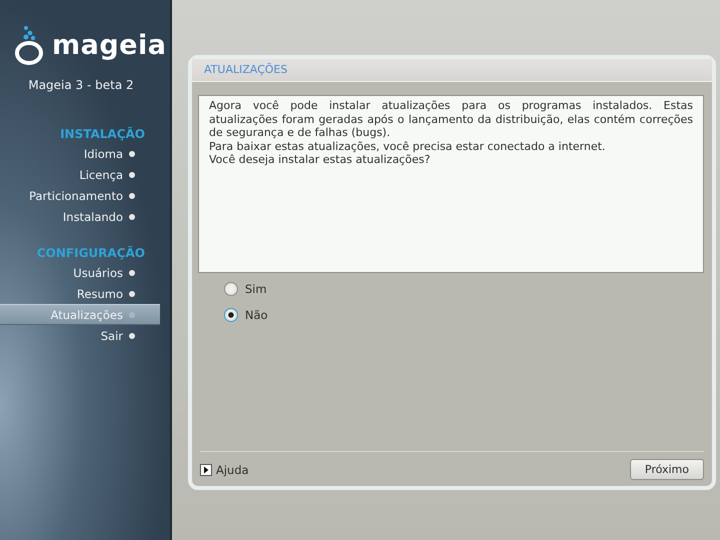 The image size is (720, 540). I want to click on message-text: Para baixar estas atualizações, você precisa estar conectado a internet., so click(407, 146).